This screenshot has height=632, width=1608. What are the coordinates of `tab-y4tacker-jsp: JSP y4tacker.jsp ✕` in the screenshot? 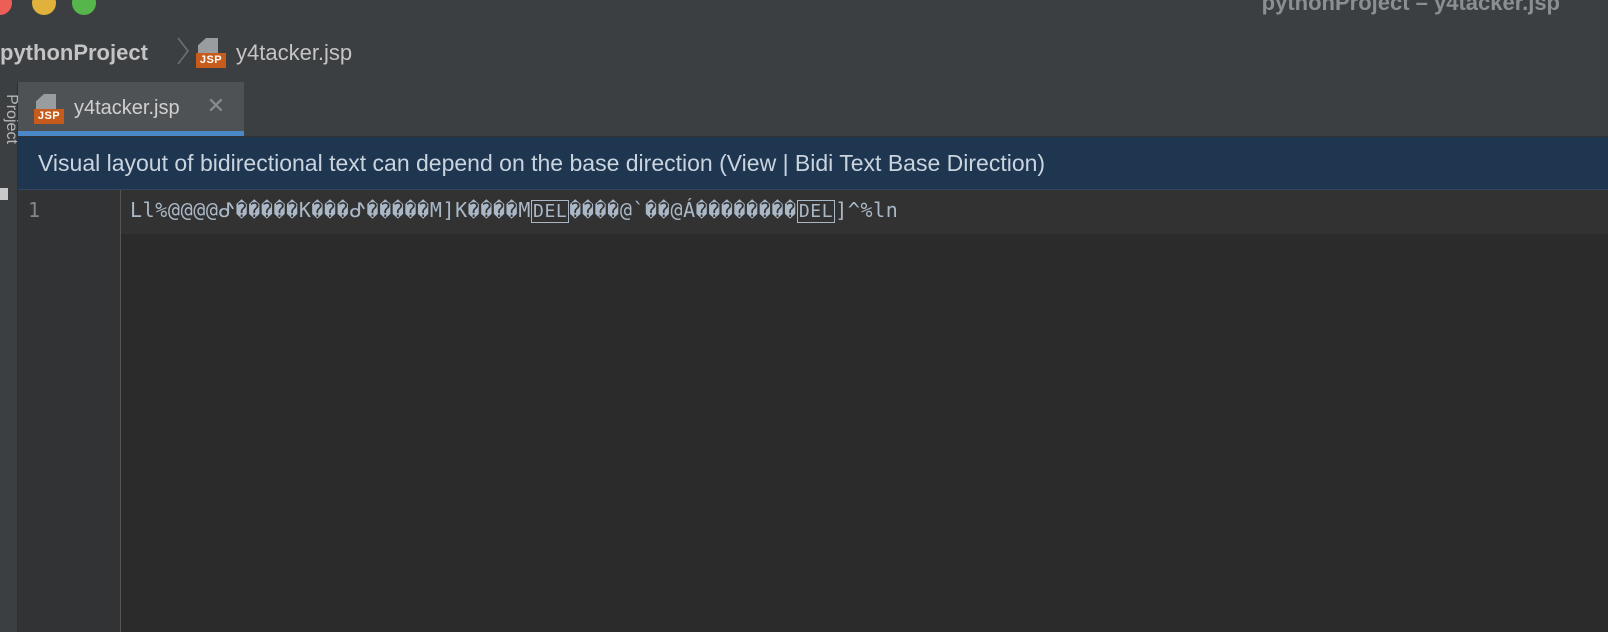 It's located at (131, 109).